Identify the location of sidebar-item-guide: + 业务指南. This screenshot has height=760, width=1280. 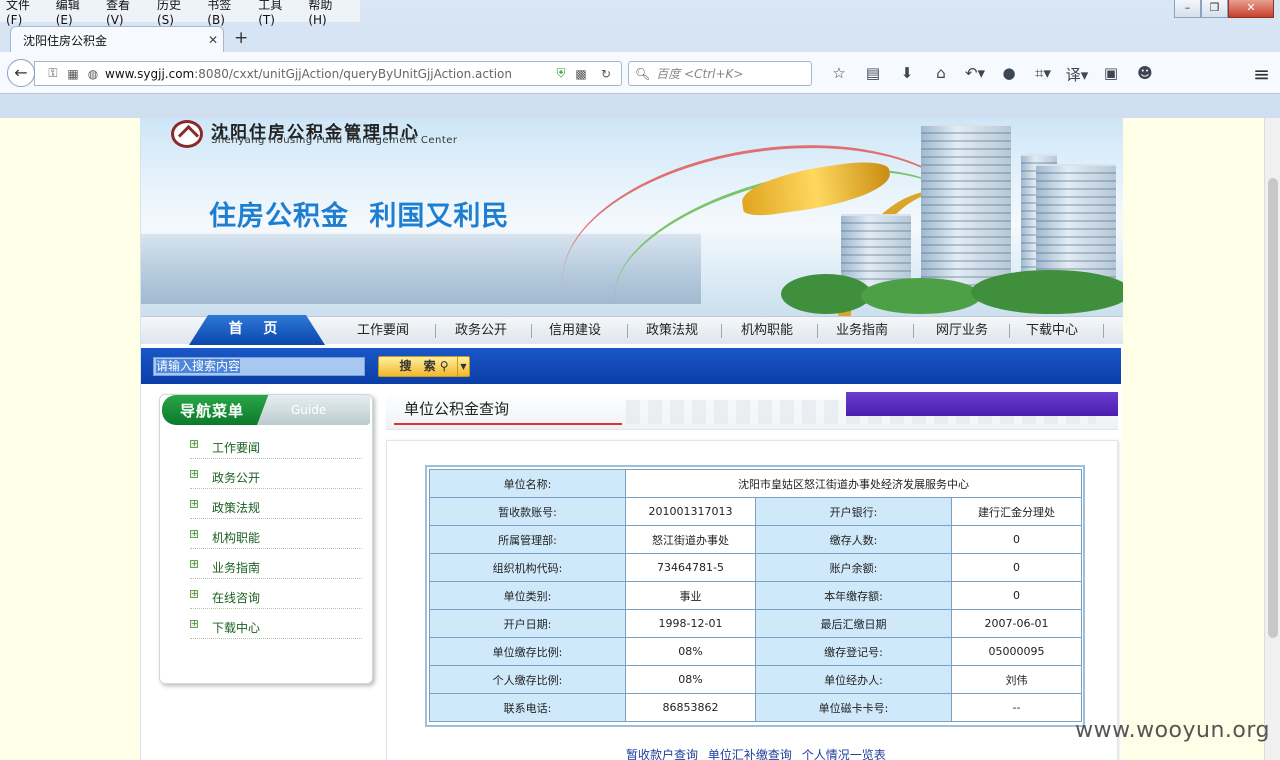
(276, 567).